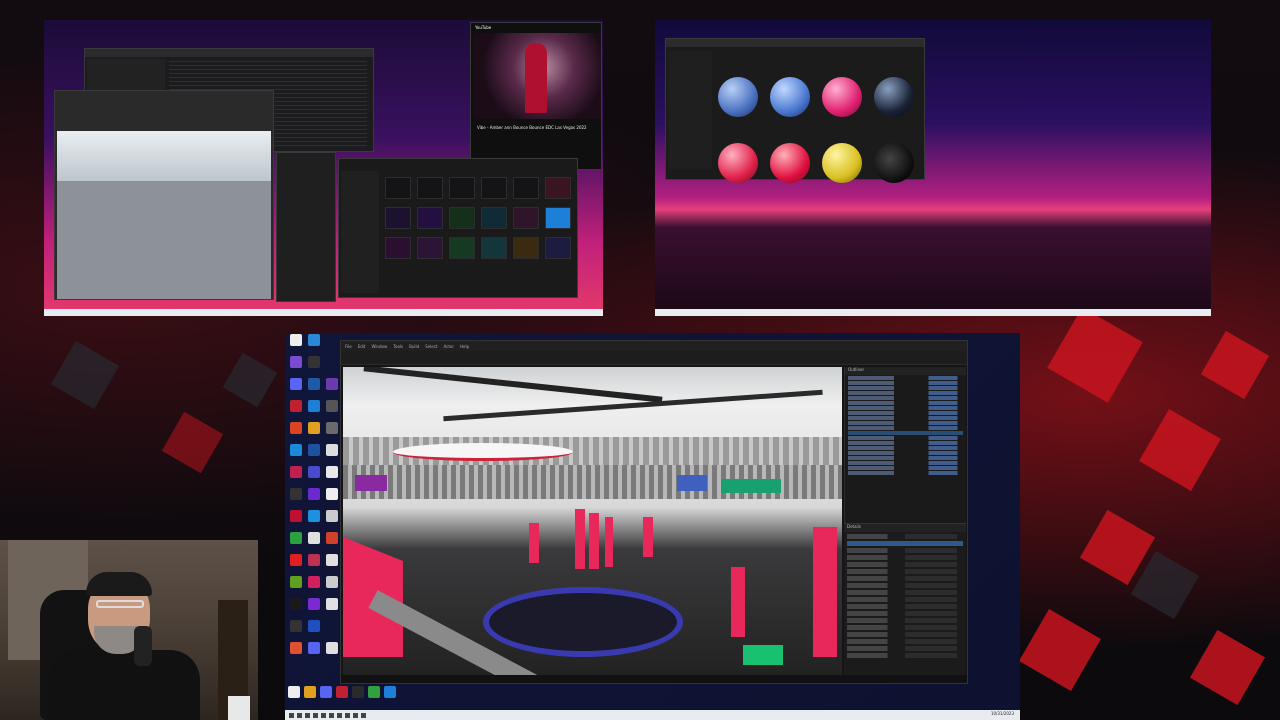  Describe the element at coordinates (652, 715) in the screenshot. I see `main-taskbar: 10/31/2023` at that location.